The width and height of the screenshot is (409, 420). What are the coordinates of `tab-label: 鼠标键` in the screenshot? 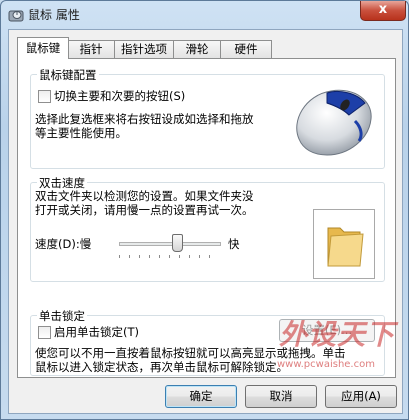 It's located at (43, 48).